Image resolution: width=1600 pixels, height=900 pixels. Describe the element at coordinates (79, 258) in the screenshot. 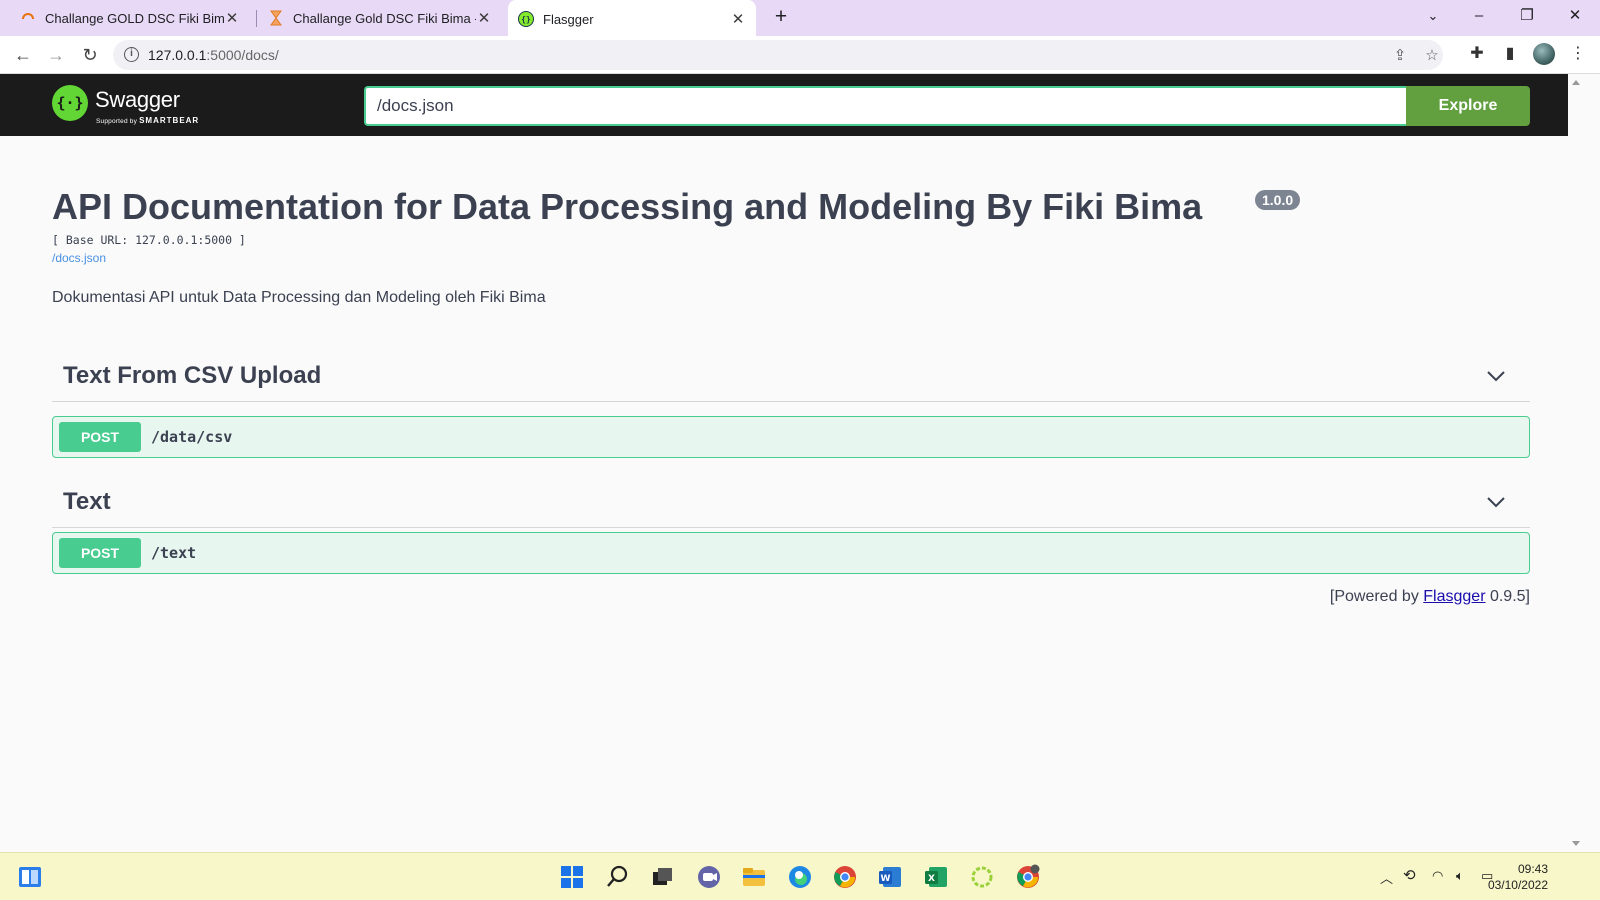

I see `spec-json-link: /docs.json` at that location.